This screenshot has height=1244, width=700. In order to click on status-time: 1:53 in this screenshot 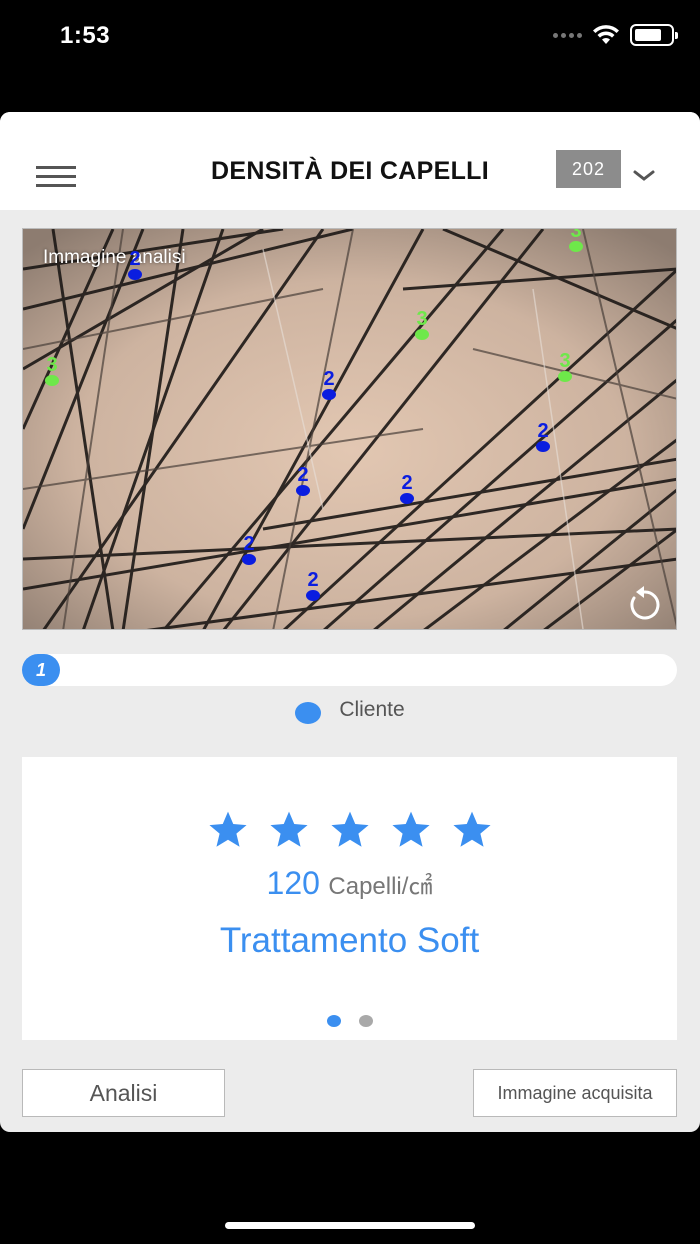, I will do `click(85, 35)`.